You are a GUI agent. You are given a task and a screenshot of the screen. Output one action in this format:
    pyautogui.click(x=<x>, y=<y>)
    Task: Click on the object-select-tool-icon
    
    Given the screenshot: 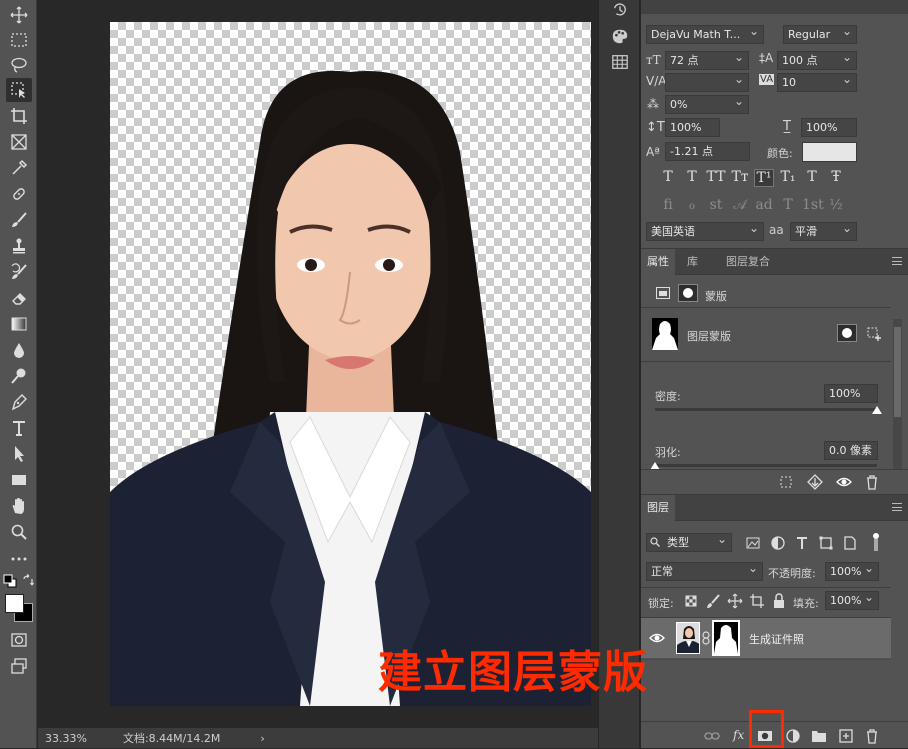 What is the action you would take?
    pyautogui.click(x=19, y=90)
    